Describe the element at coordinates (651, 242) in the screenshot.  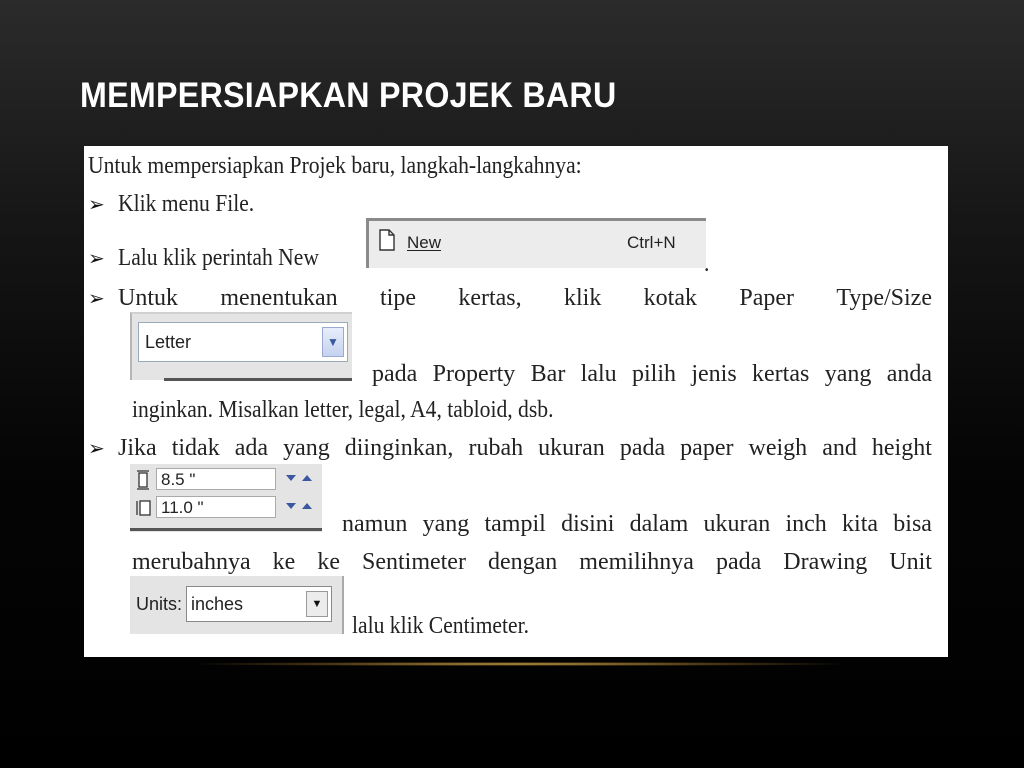
I see `menu-item-shortcut: Ctrl+N` at that location.